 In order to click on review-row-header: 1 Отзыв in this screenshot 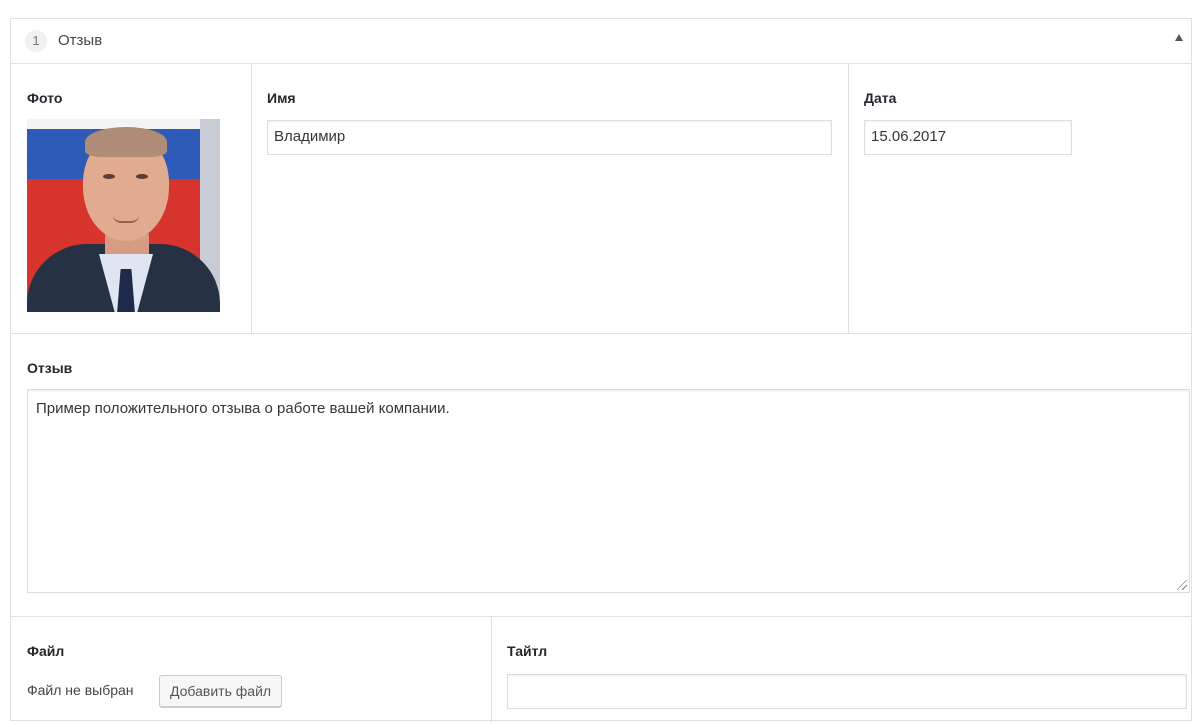, I will do `click(601, 41)`.